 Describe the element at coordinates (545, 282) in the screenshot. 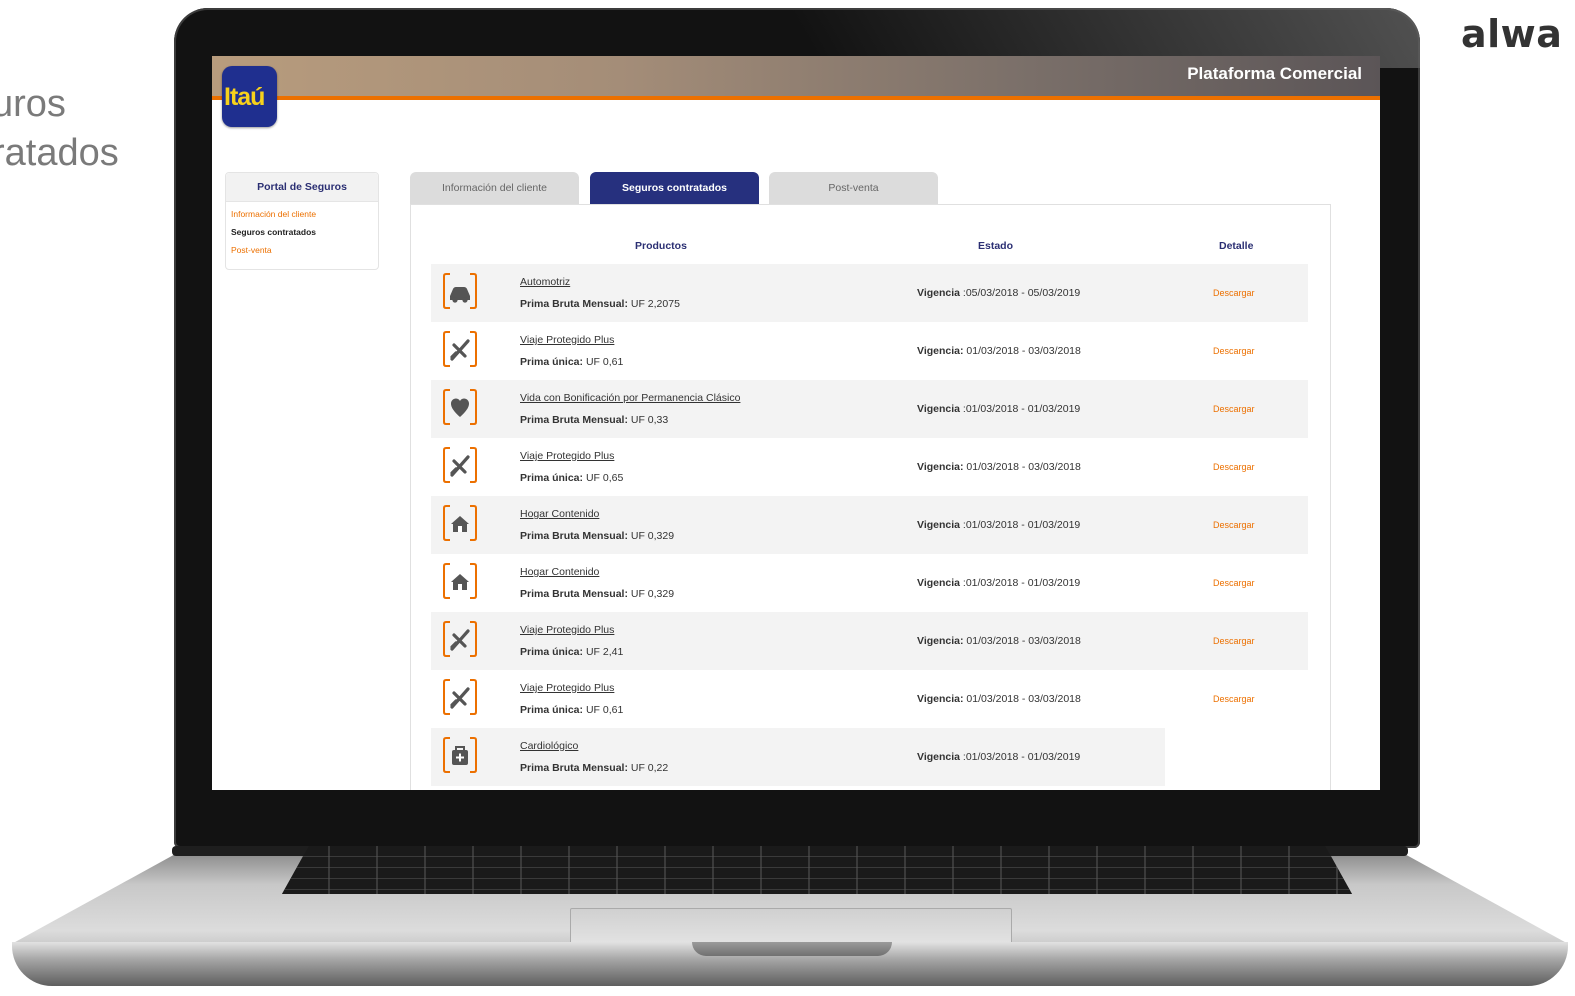

I see `product-name-link: Automotriz` at that location.